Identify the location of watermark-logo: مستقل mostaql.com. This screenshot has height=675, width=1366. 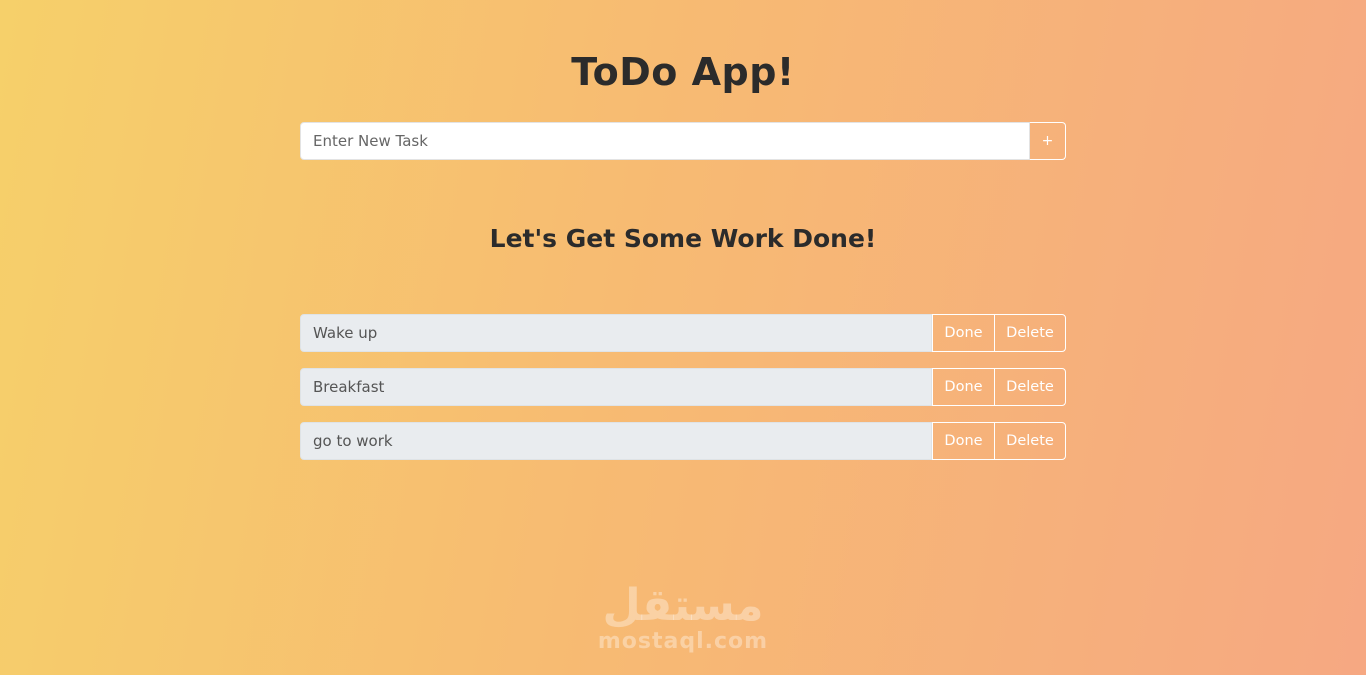
(683, 618).